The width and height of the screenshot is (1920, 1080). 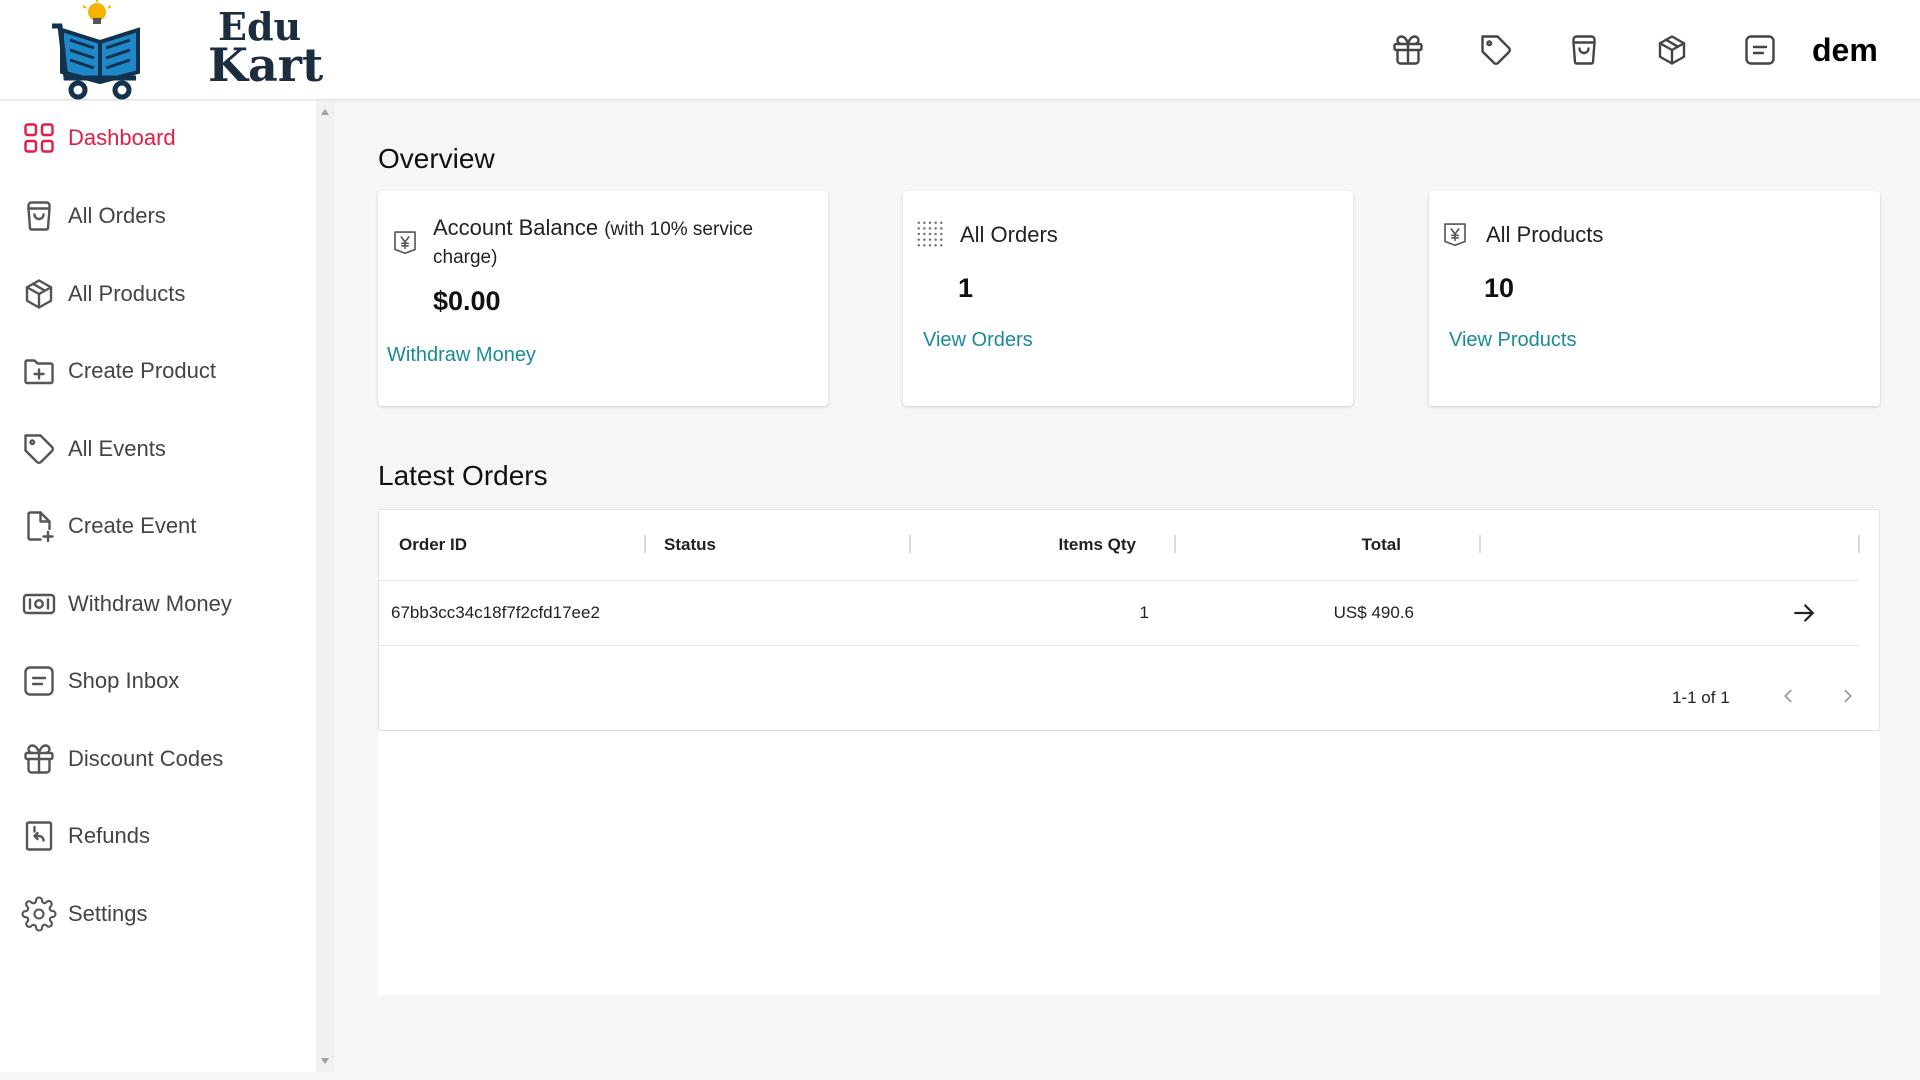 I want to click on next-page-button, so click(x=1848, y=696).